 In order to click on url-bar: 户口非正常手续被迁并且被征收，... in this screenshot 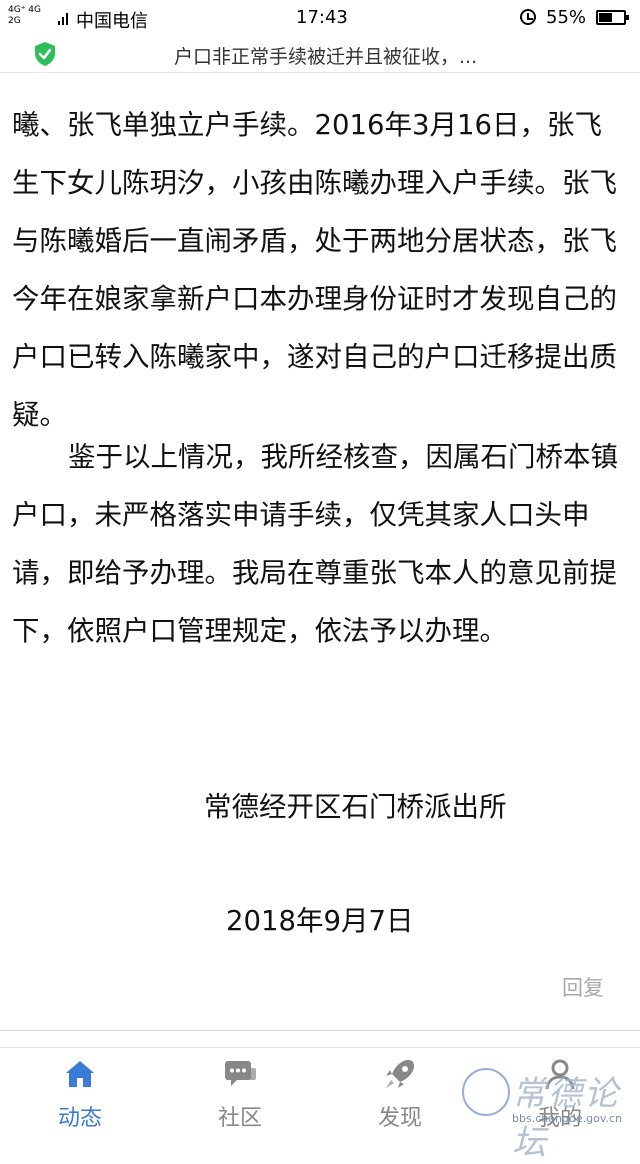, I will do `click(320, 54)`.